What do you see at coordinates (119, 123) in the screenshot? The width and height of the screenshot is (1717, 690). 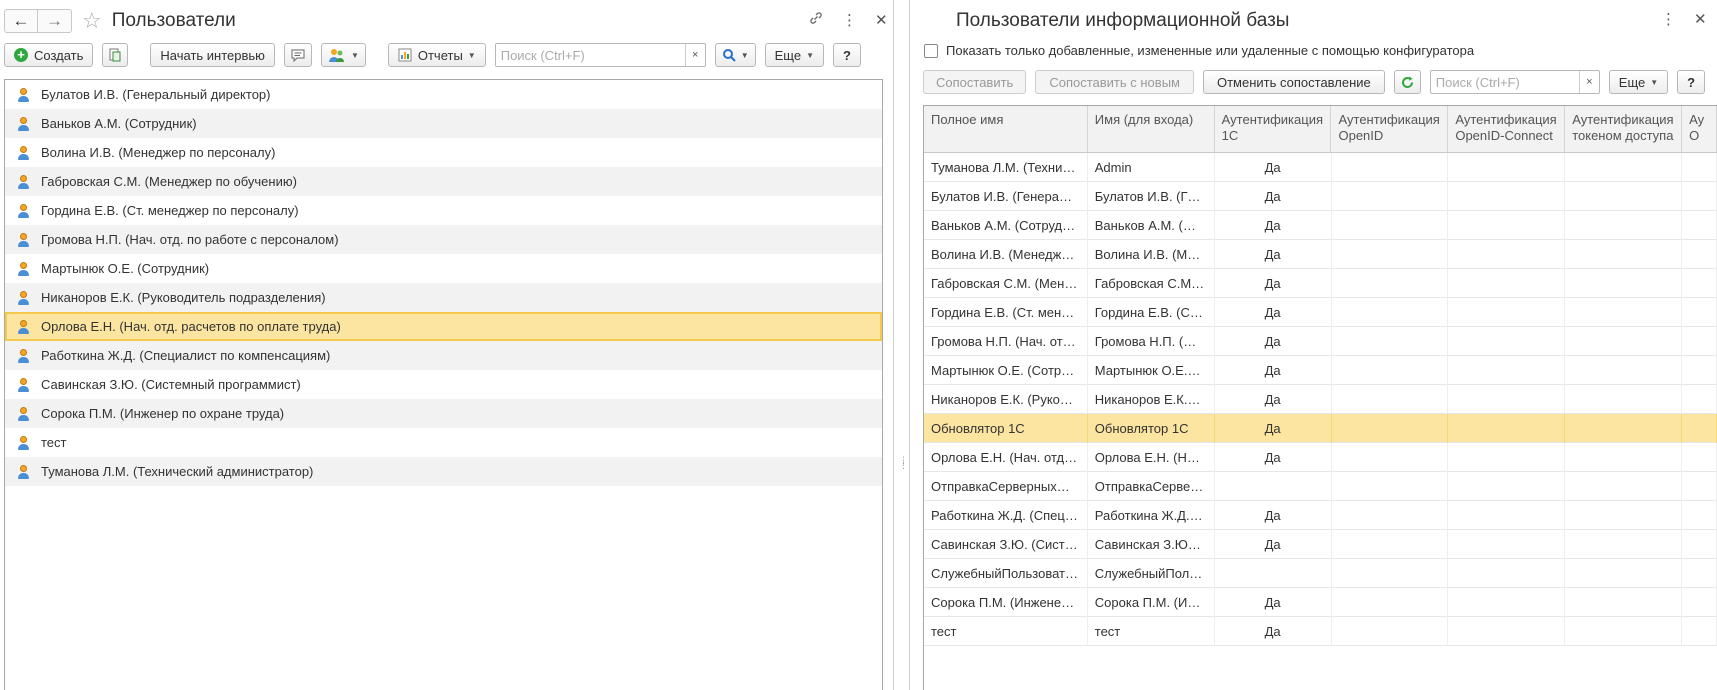 I see `list-item-label: Ваньков А.М. (Сотрудник)` at bounding box center [119, 123].